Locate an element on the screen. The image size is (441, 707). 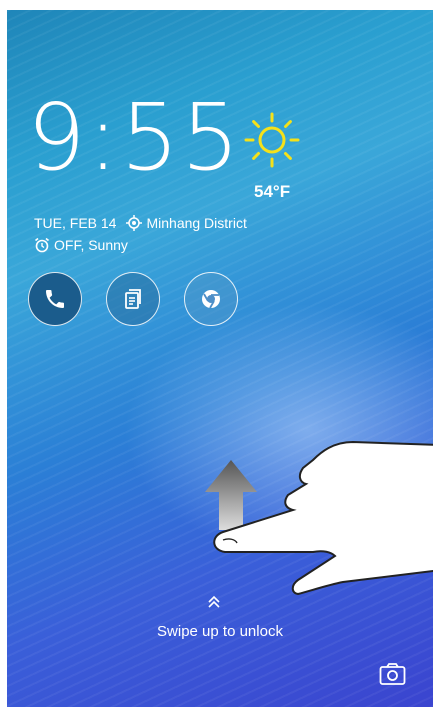
date-location-row: TUE, FEB 14 Minhang District is located at coordinates (140, 223).